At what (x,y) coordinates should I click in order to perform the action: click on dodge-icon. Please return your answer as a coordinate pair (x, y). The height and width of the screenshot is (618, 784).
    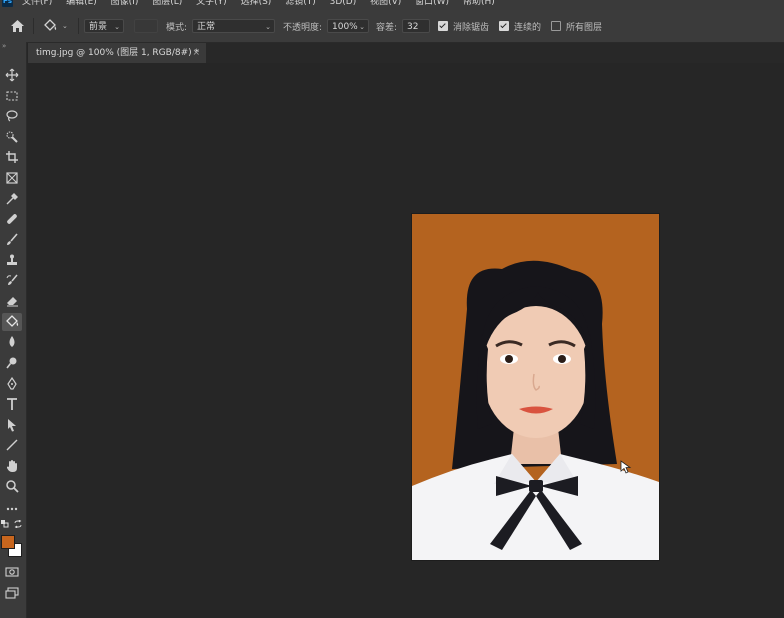
    Looking at the image, I should click on (11, 363).